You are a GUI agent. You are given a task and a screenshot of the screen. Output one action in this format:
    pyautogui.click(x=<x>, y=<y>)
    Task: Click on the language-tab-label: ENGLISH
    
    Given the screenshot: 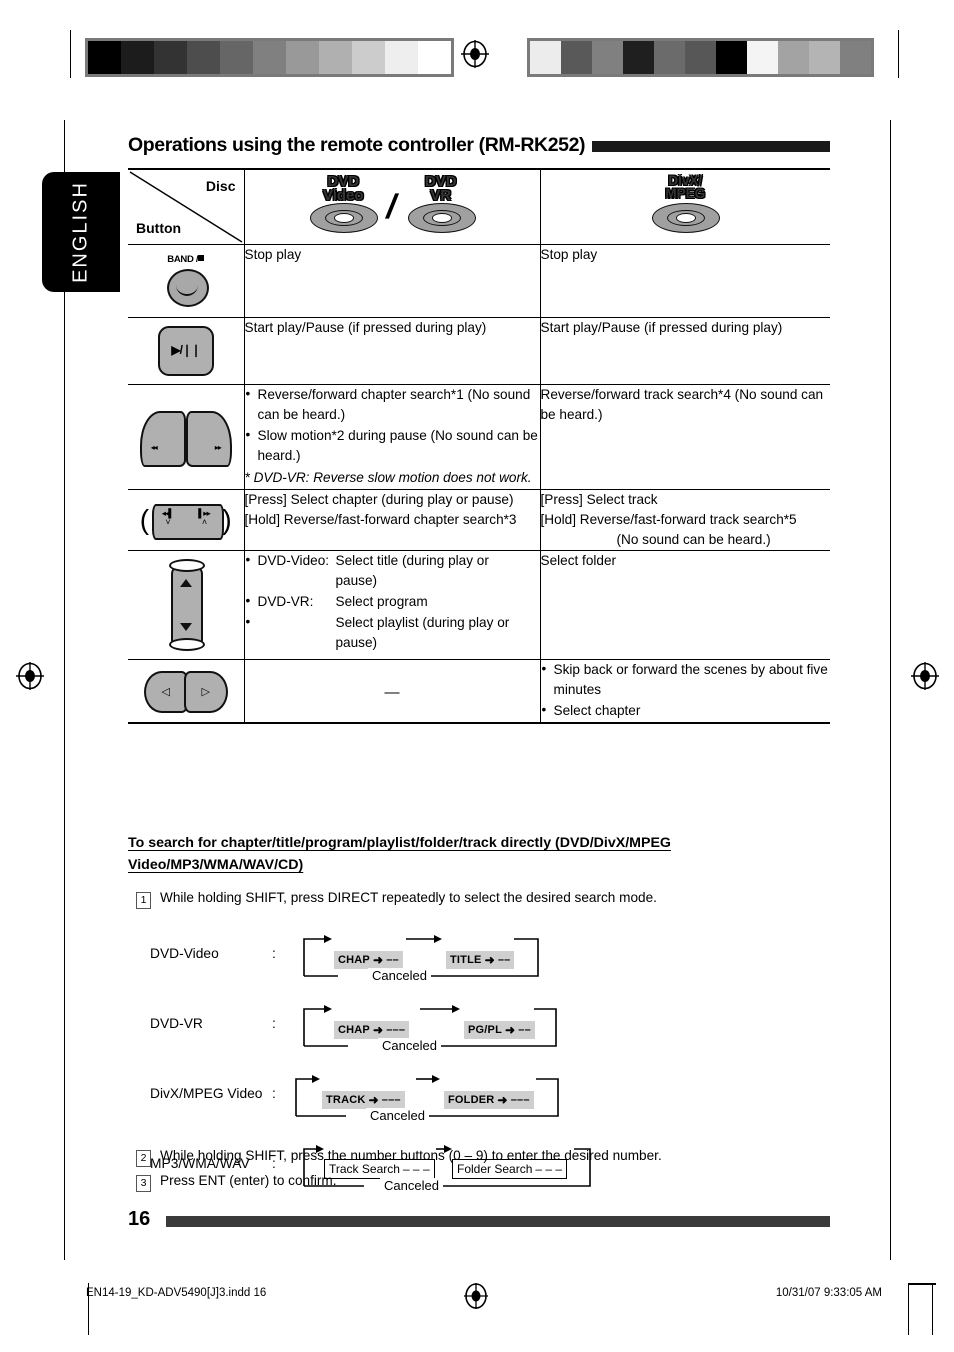 What is the action you would take?
    pyautogui.click(x=80, y=232)
    